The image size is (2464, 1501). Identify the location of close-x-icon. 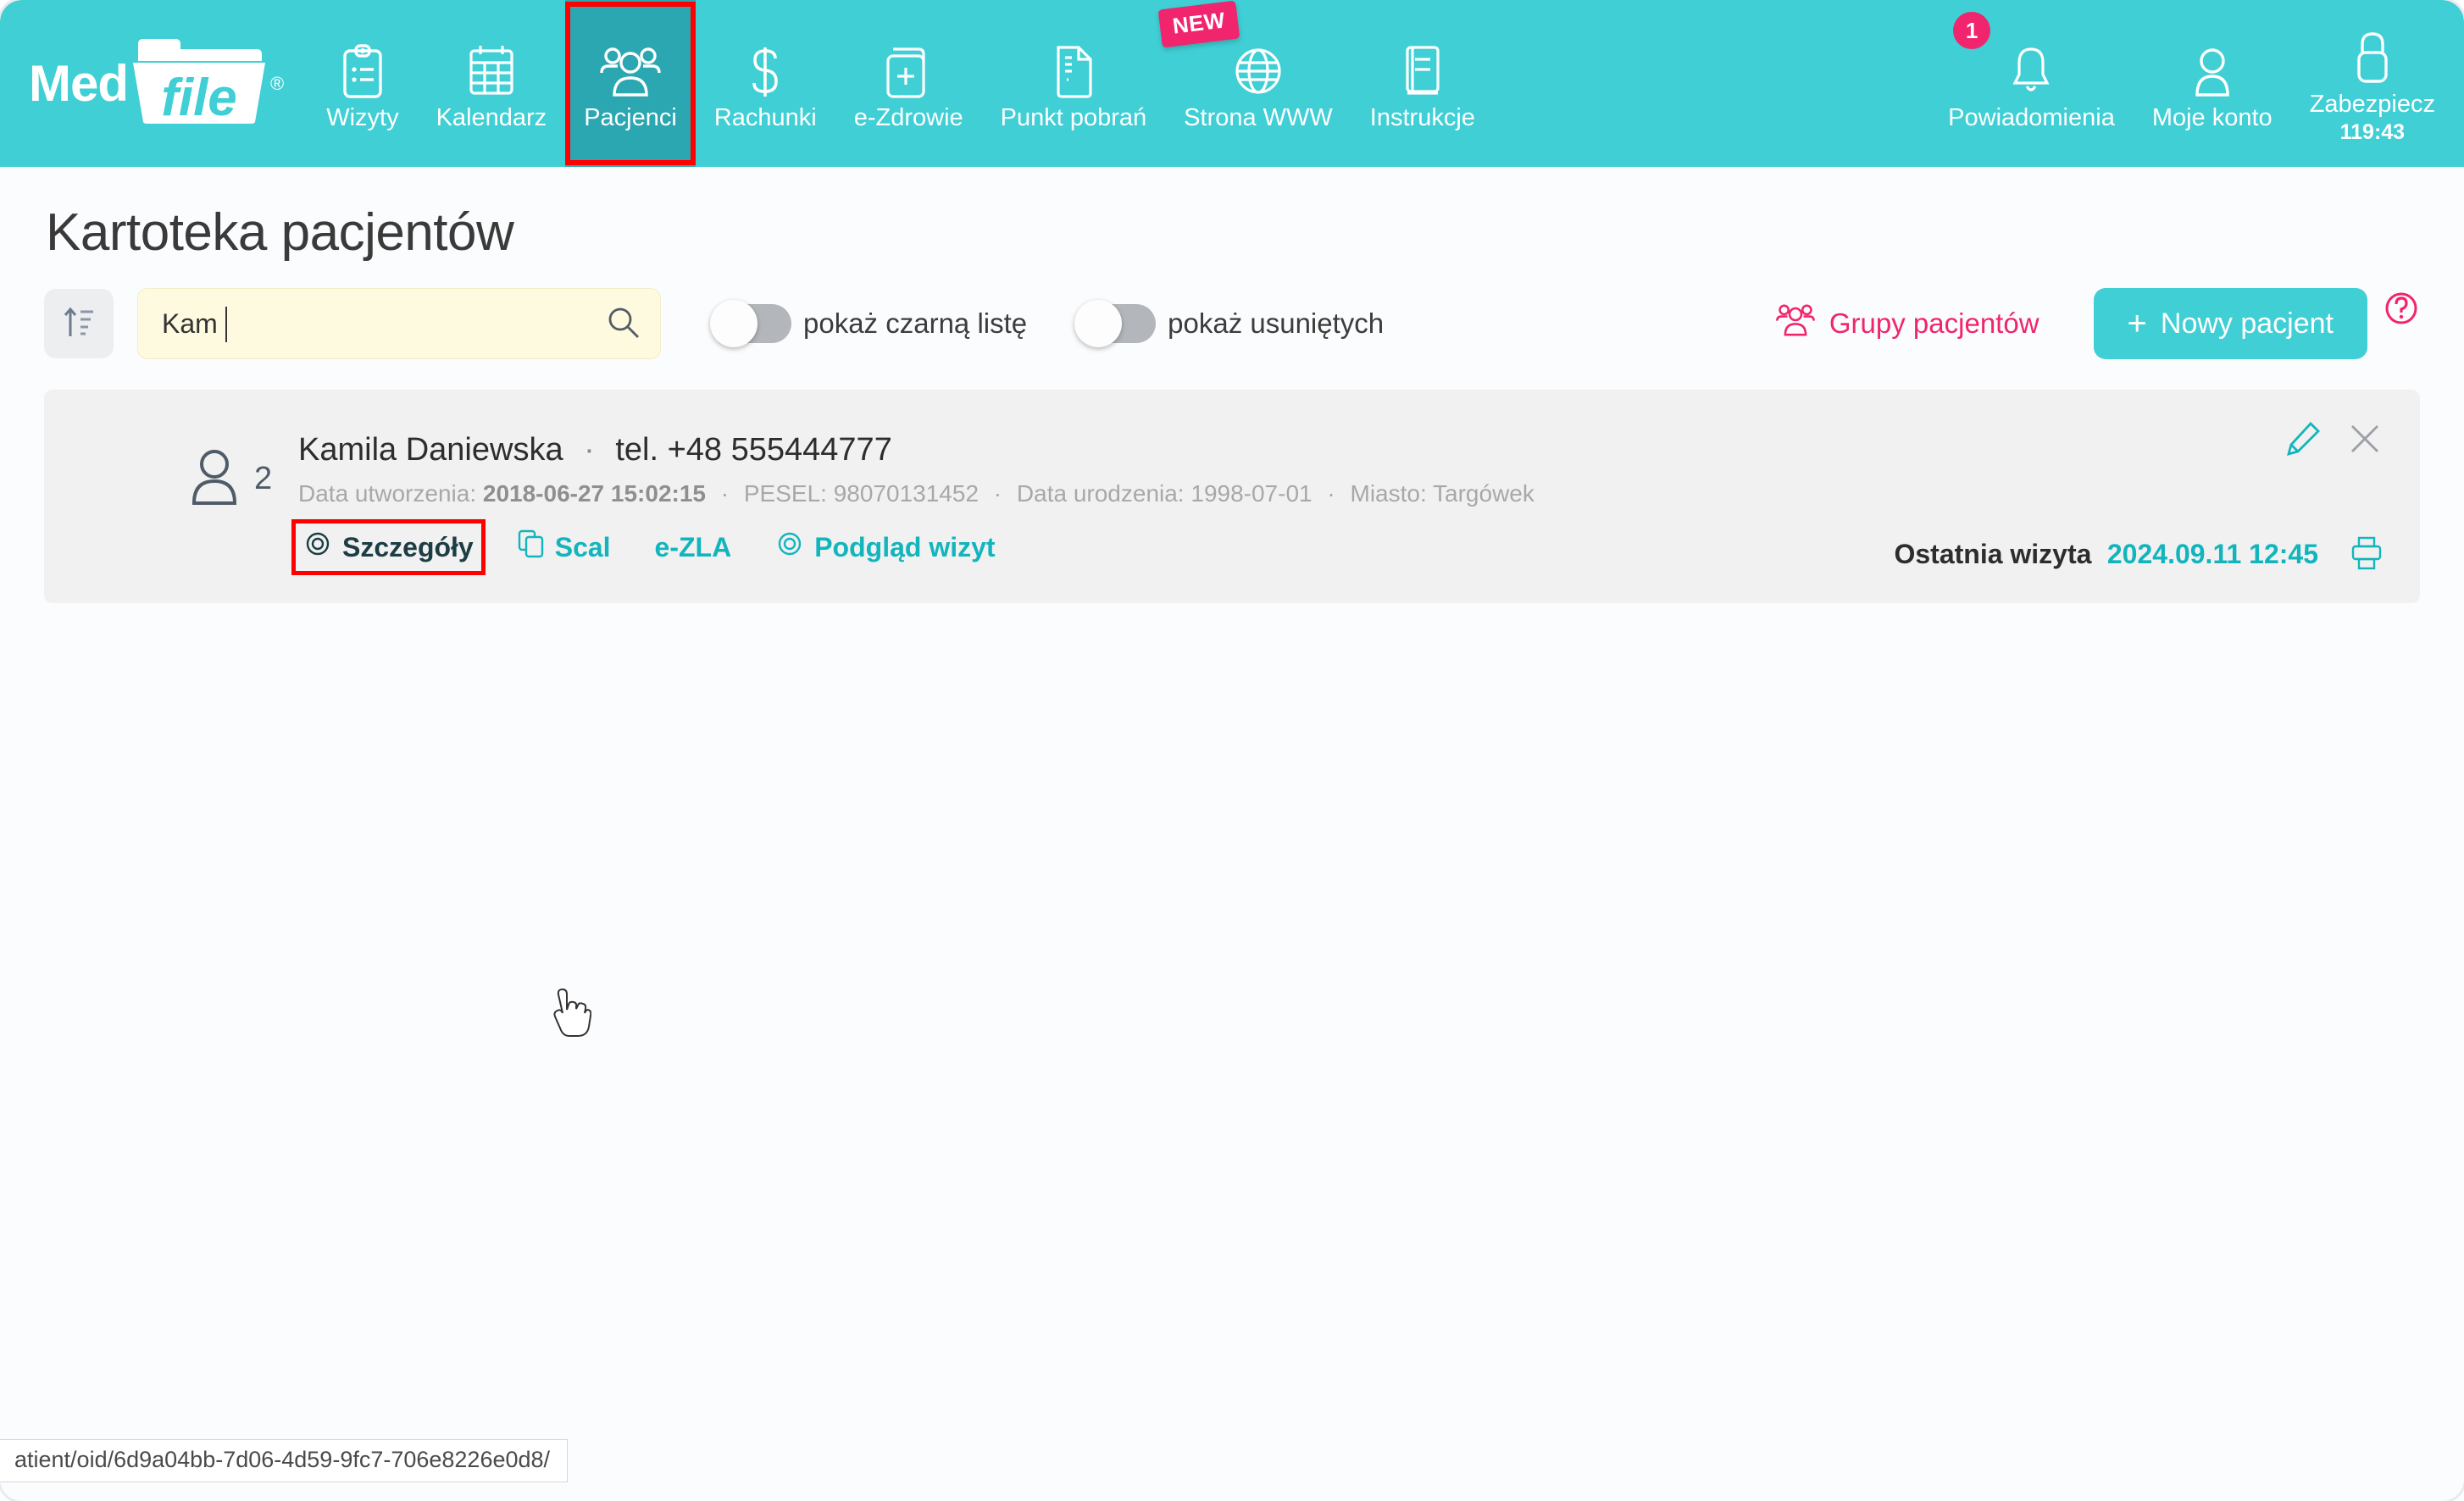
(2365, 440).